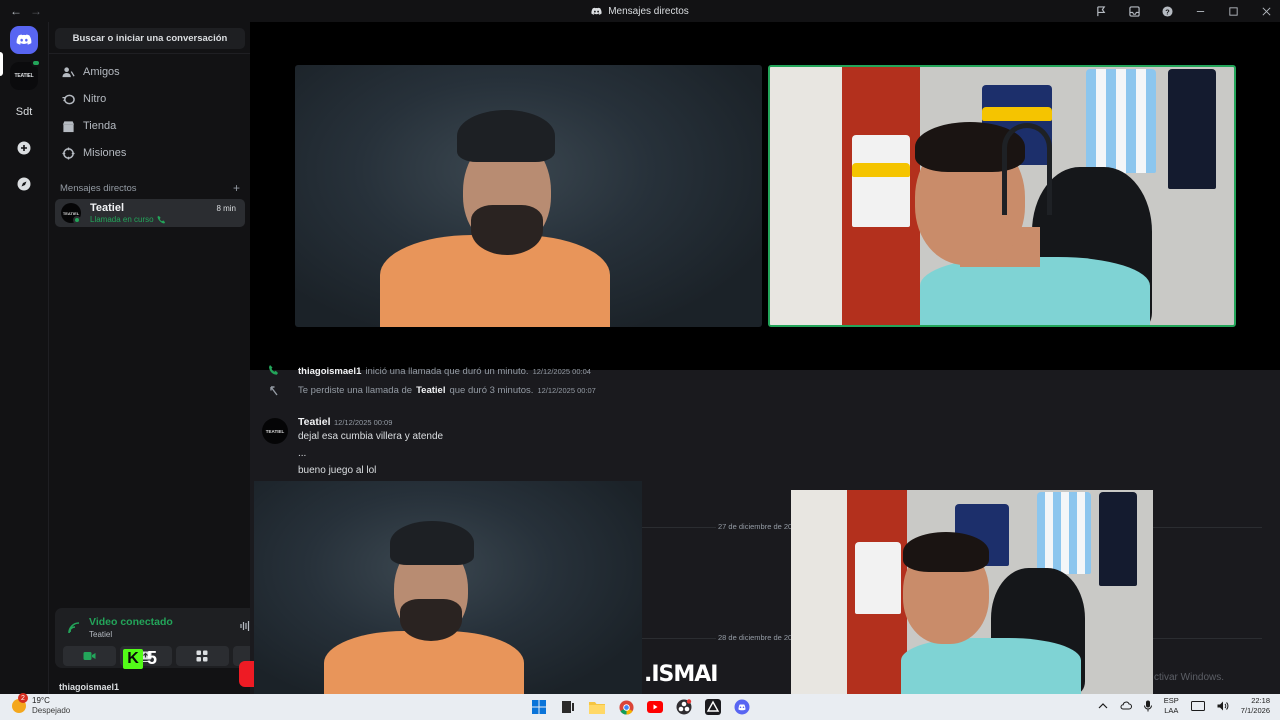 Image resolution: width=1280 pixels, height=720 pixels. What do you see at coordinates (150, 99) in the screenshot?
I see `nav-nitro: Nitro` at bounding box center [150, 99].